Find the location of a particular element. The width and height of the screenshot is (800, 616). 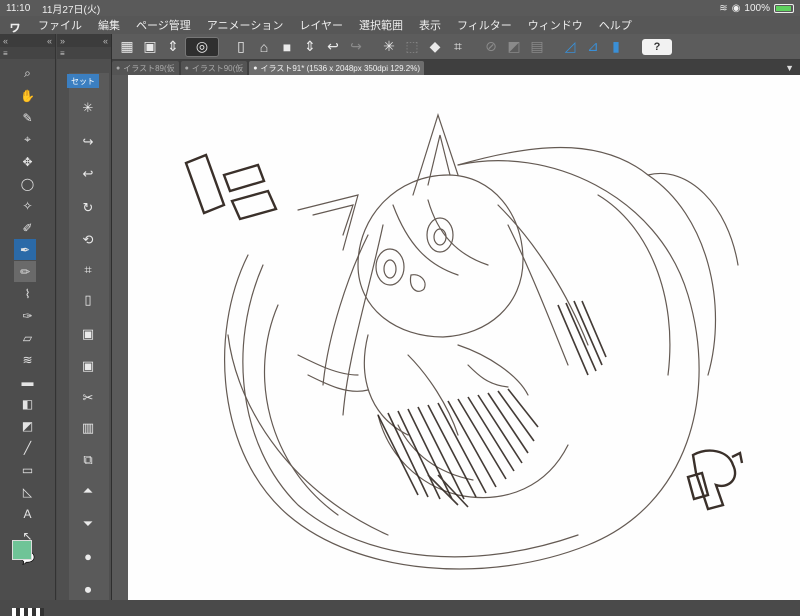

menu-window: ウィンドウ is located at coordinates (555, 25).